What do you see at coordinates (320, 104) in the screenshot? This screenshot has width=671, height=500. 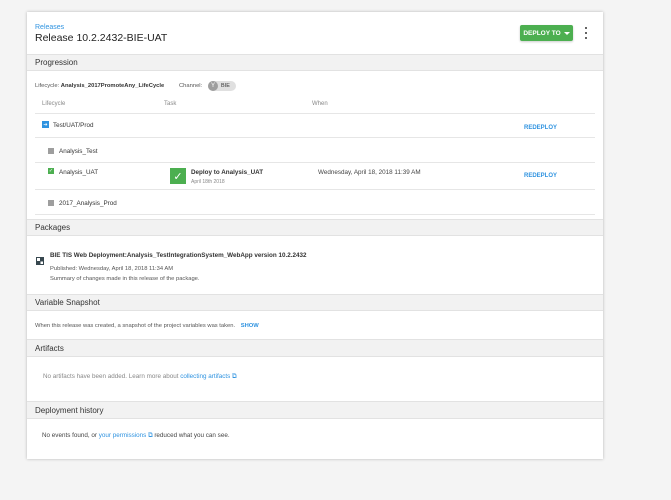 I see `col-when: When` at bounding box center [320, 104].